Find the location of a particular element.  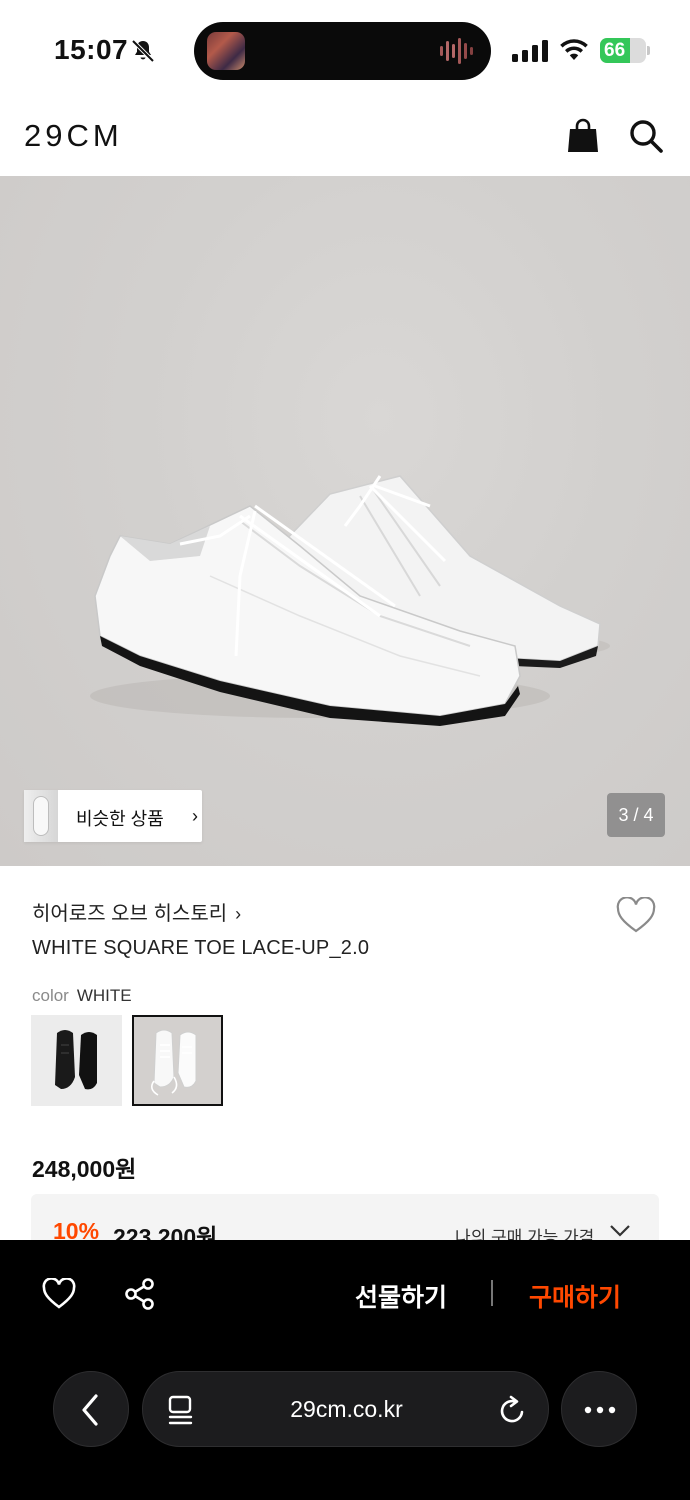

color-option-label: color WHITE is located at coordinates (82, 996).